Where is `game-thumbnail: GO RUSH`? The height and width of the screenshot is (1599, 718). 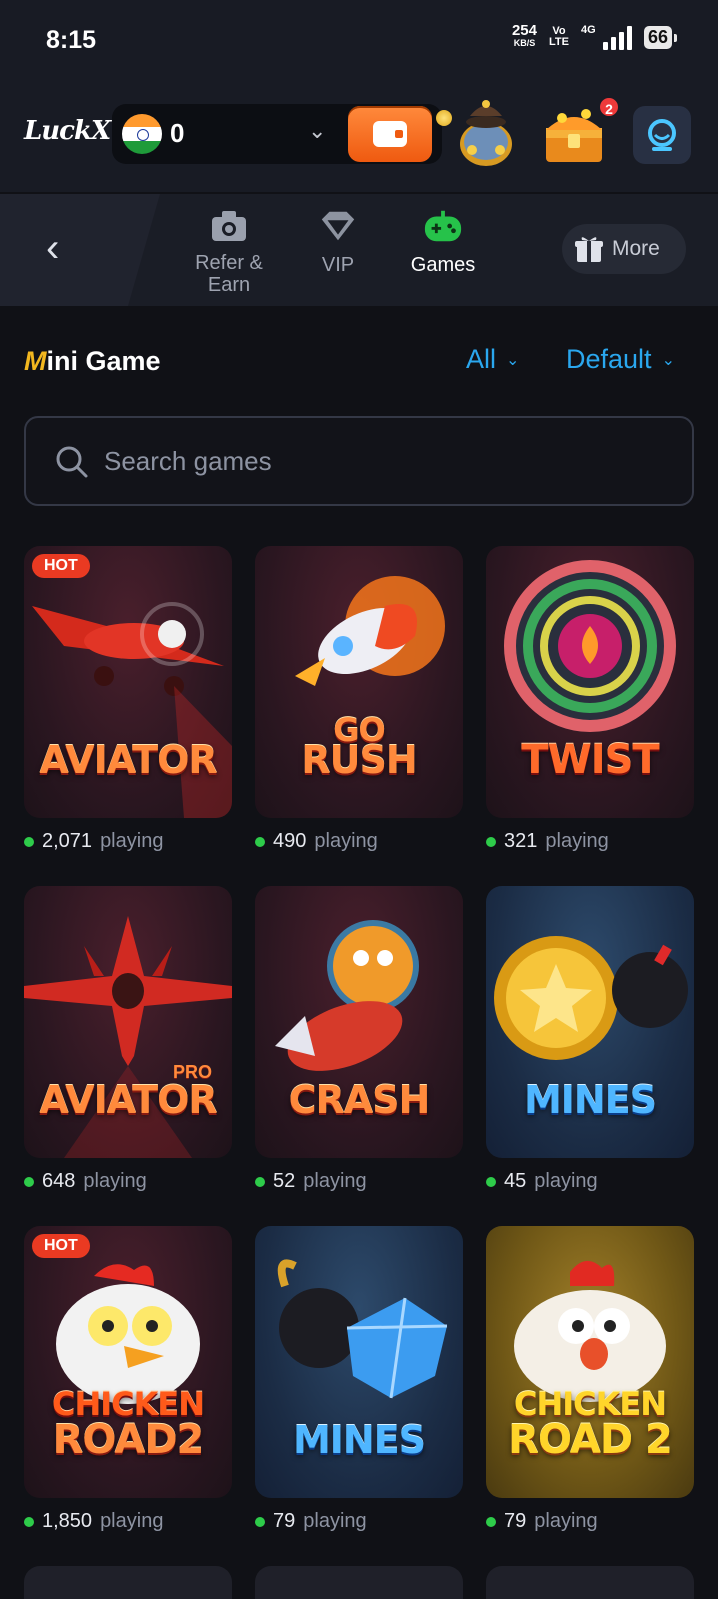
game-thumbnail: GO RUSH is located at coordinates (359, 682).